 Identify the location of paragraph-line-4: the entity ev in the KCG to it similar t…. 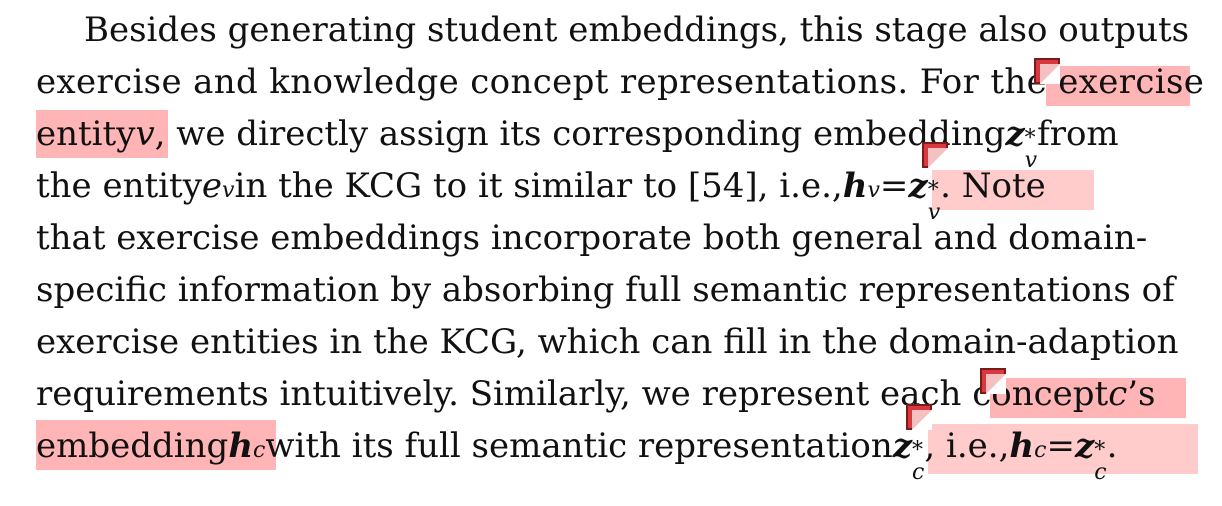
(613, 192).